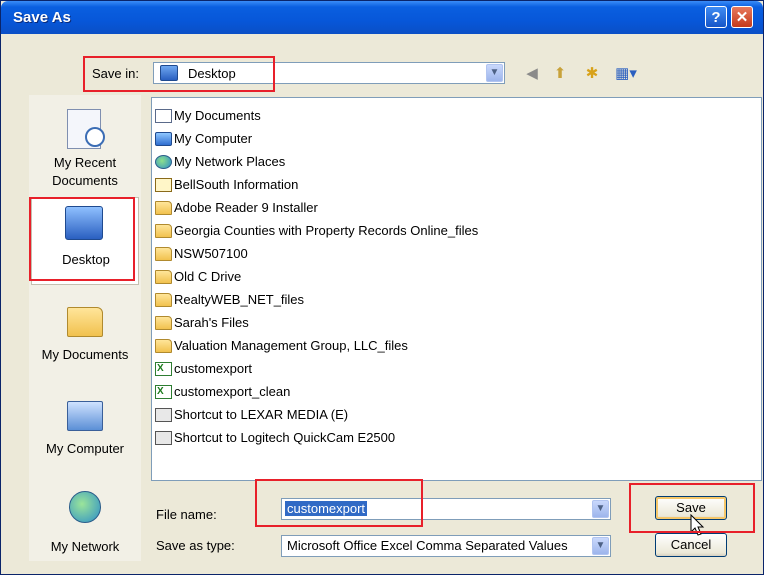  I want to click on file-name: BellSouth Information, so click(236, 184).